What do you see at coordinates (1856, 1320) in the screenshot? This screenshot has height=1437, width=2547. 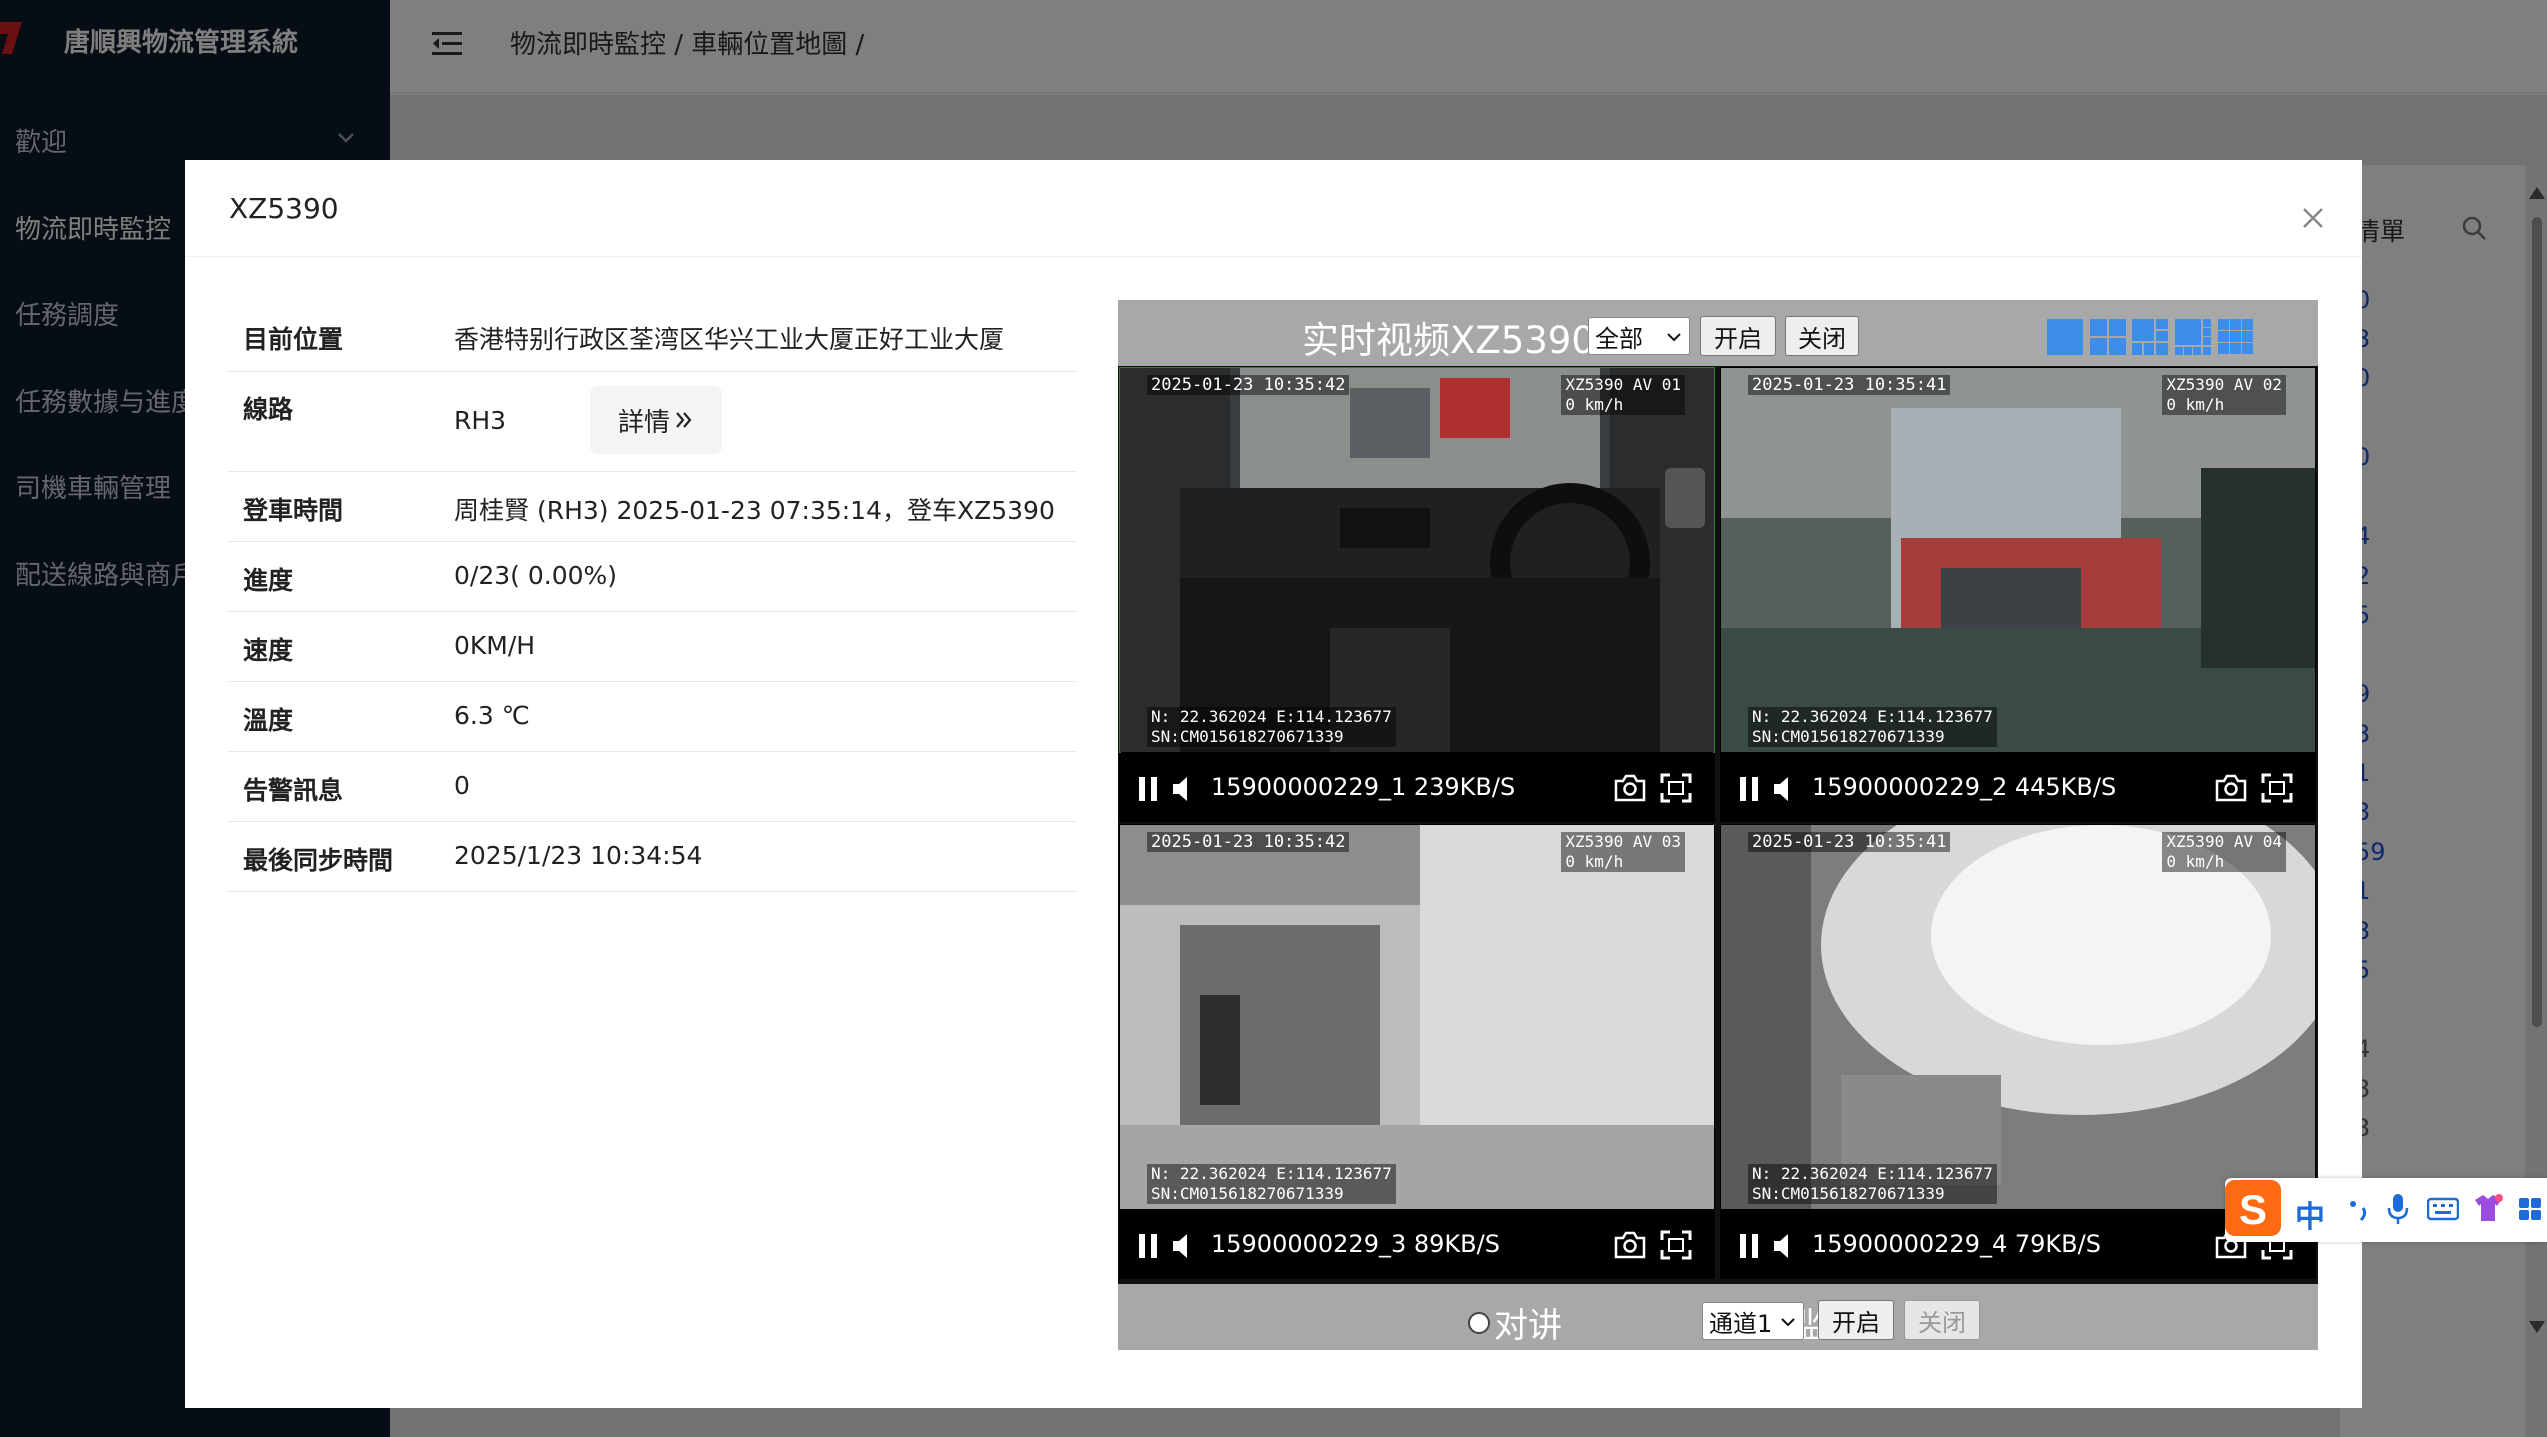 I see `audio-open-button: 开启` at bounding box center [1856, 1320].